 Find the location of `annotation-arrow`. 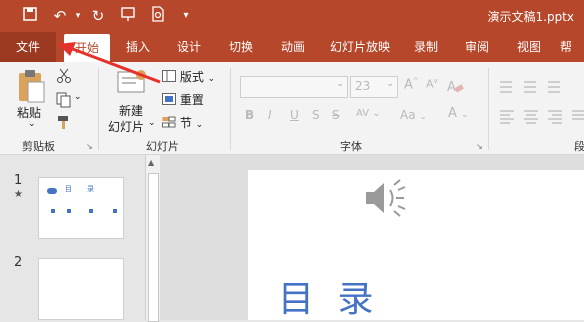

annotation-arrow is located at coordinates (109, 63).